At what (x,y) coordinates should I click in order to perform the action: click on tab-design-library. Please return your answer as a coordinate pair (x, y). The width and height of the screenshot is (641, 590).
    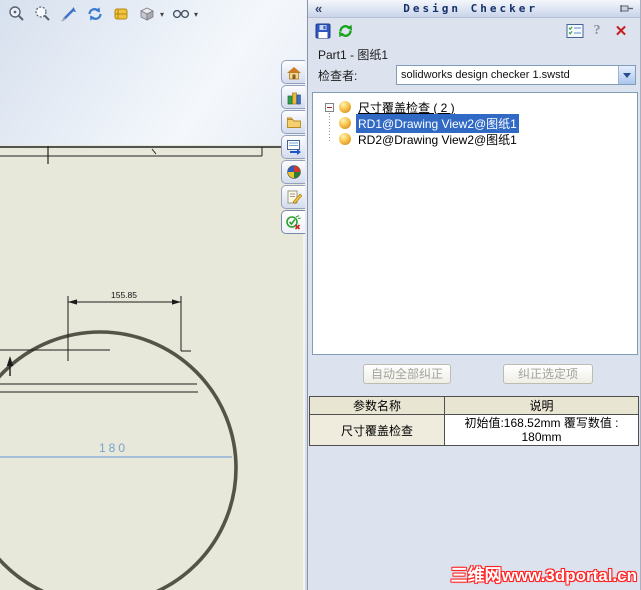
    Looking at the image, I should click on (293, 97).